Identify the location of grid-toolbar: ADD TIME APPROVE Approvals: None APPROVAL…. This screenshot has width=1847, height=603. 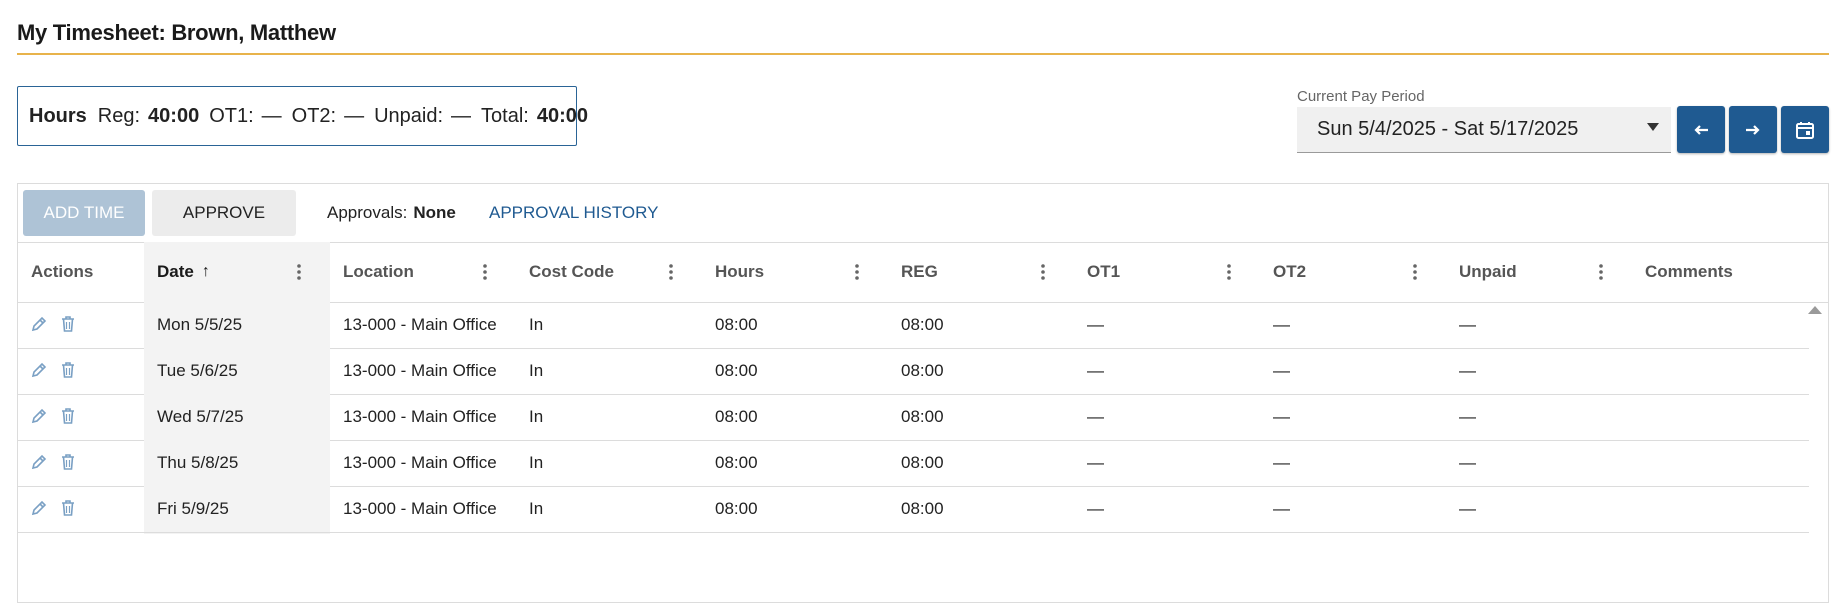
(923, 213).